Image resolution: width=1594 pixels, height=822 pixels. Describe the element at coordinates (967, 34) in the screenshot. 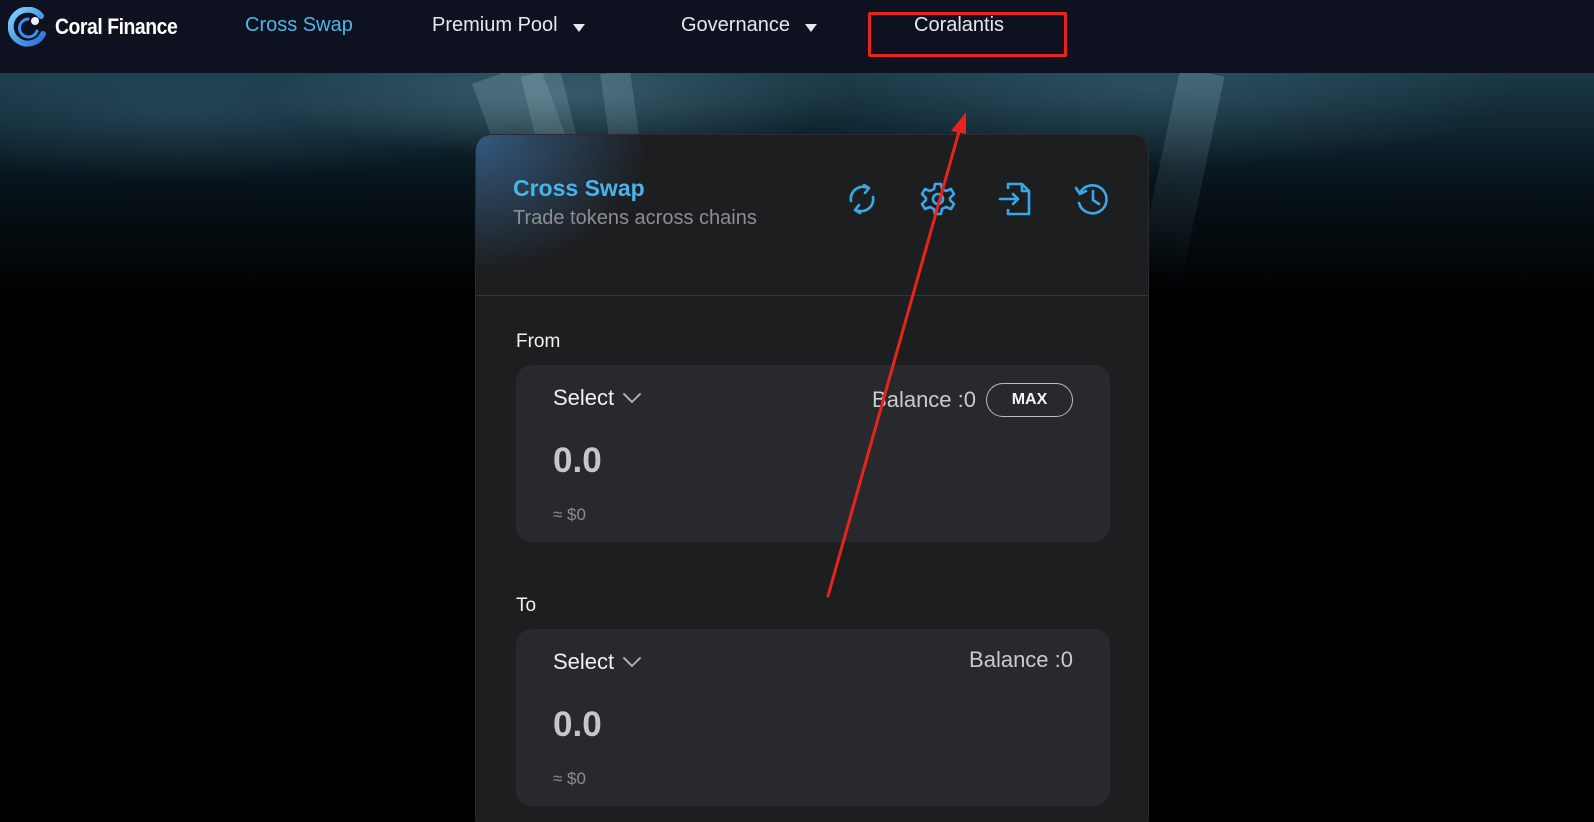

I see `annotation-highlight-box` at that location.